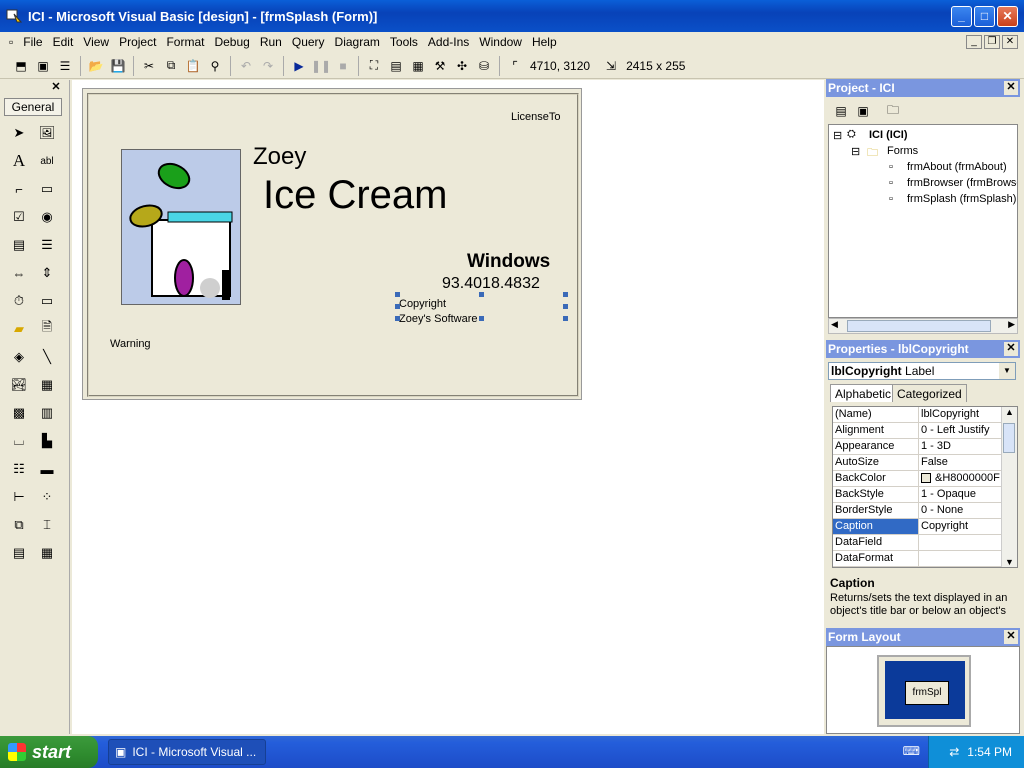  I want to click on datacombo-icon: ▙, so click(47, 441).